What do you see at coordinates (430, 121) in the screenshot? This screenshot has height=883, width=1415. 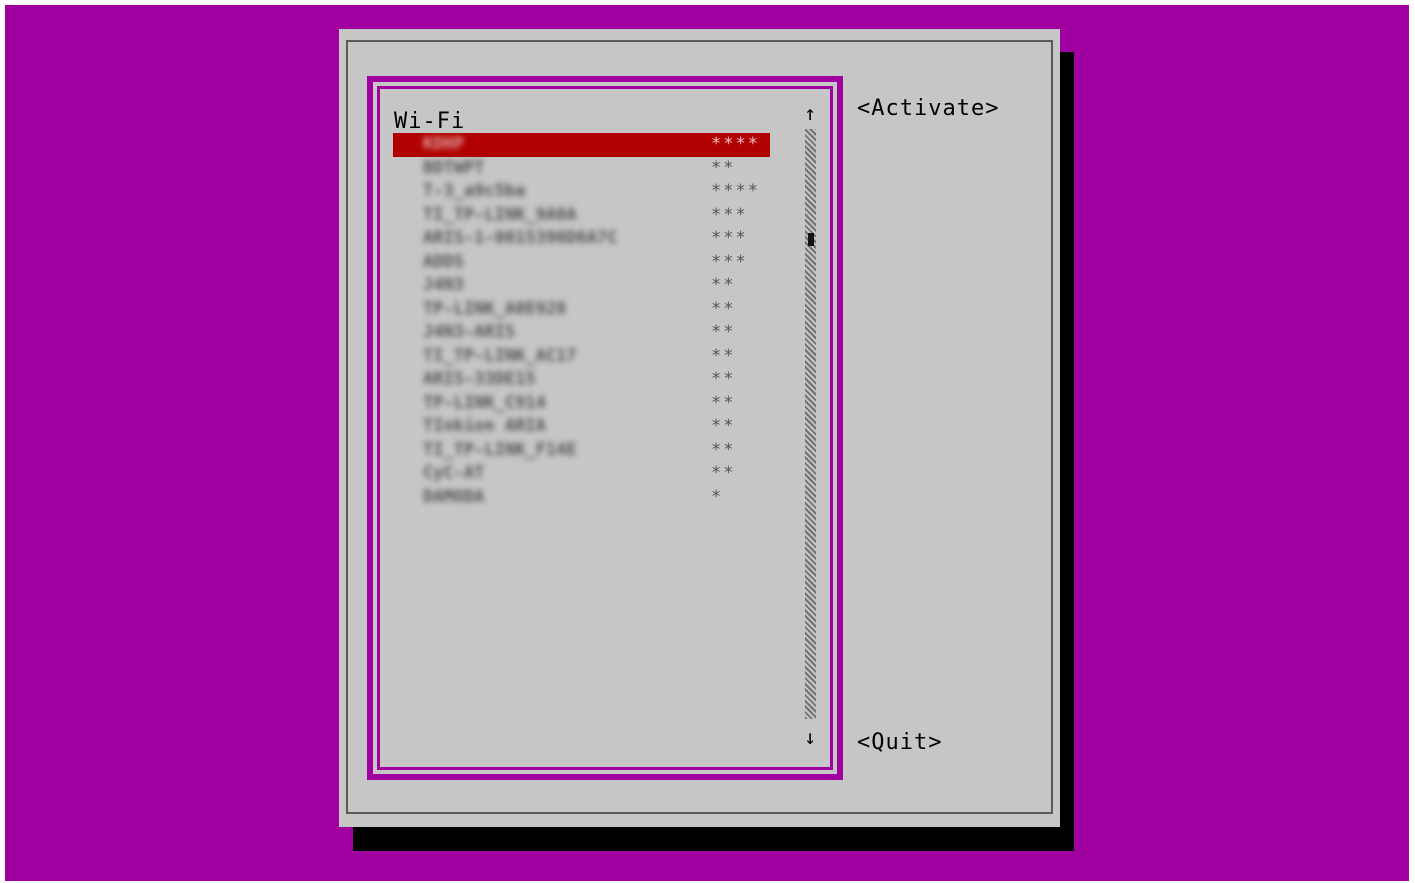 I see `section-title-wifi: Wi-Fi` at bounding box center [430, 121].